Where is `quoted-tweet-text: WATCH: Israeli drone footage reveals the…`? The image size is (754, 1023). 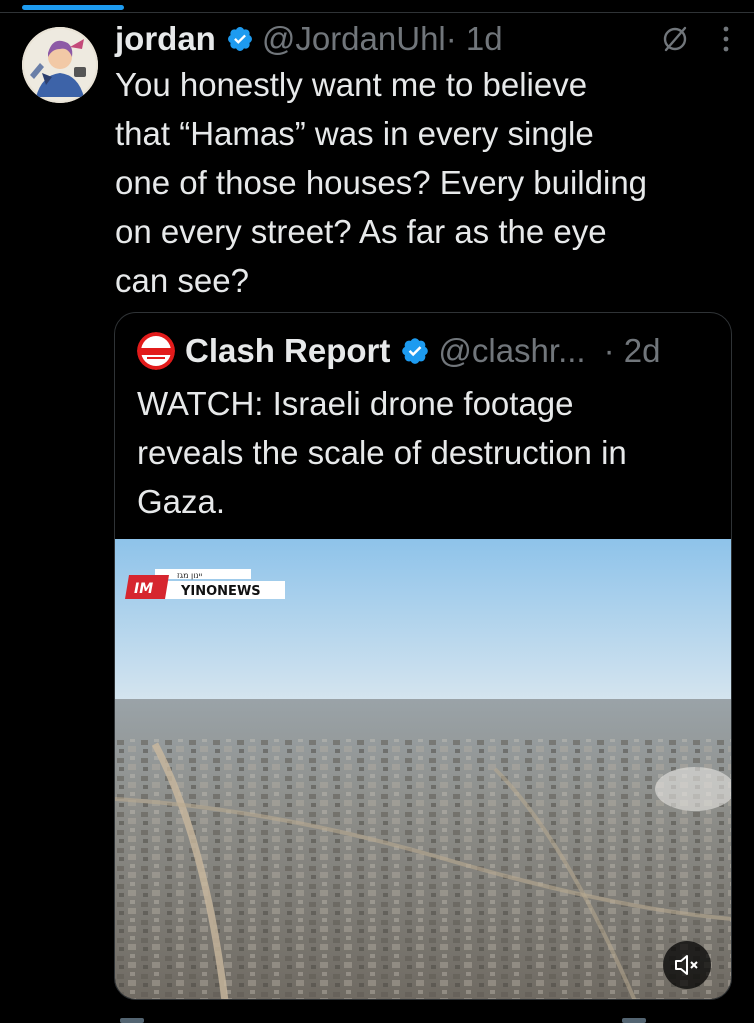 quoted-tweet-text: WATCH: Israeli drone footage reveals the… is located at coordinates (382, 452).